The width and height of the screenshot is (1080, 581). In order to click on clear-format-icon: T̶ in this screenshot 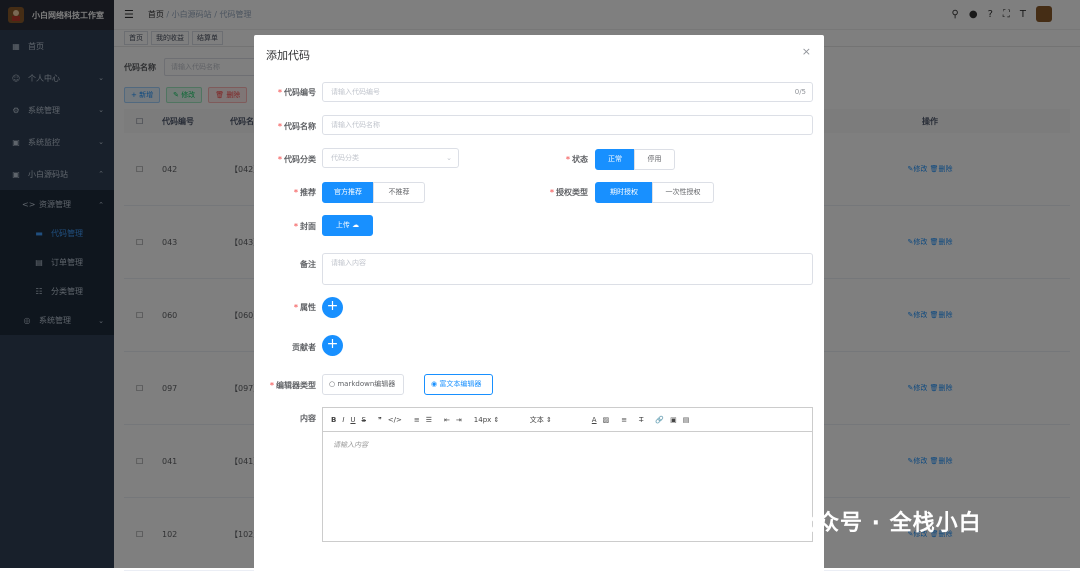, I will do `click(641, 420)`.